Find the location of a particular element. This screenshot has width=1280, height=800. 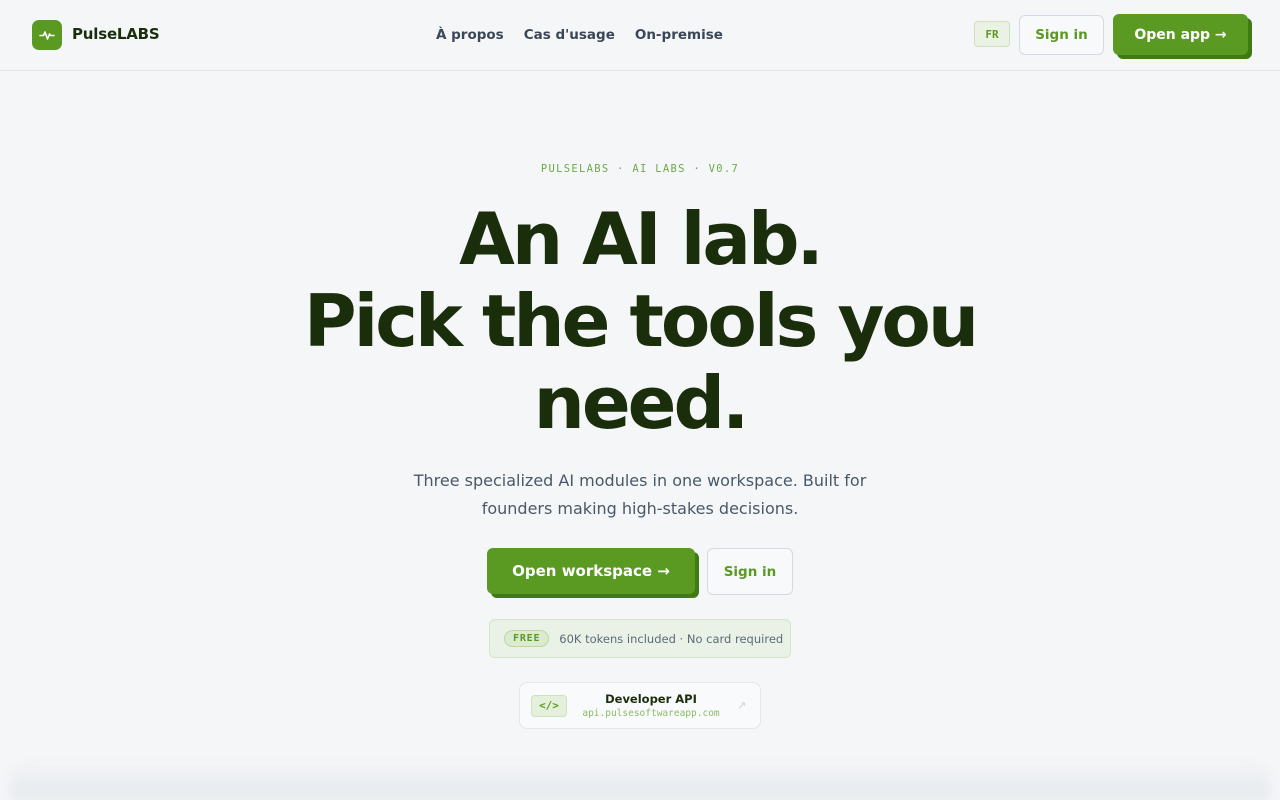

open-workspace-button: Open workspace → is located at coordinates (591, 571).